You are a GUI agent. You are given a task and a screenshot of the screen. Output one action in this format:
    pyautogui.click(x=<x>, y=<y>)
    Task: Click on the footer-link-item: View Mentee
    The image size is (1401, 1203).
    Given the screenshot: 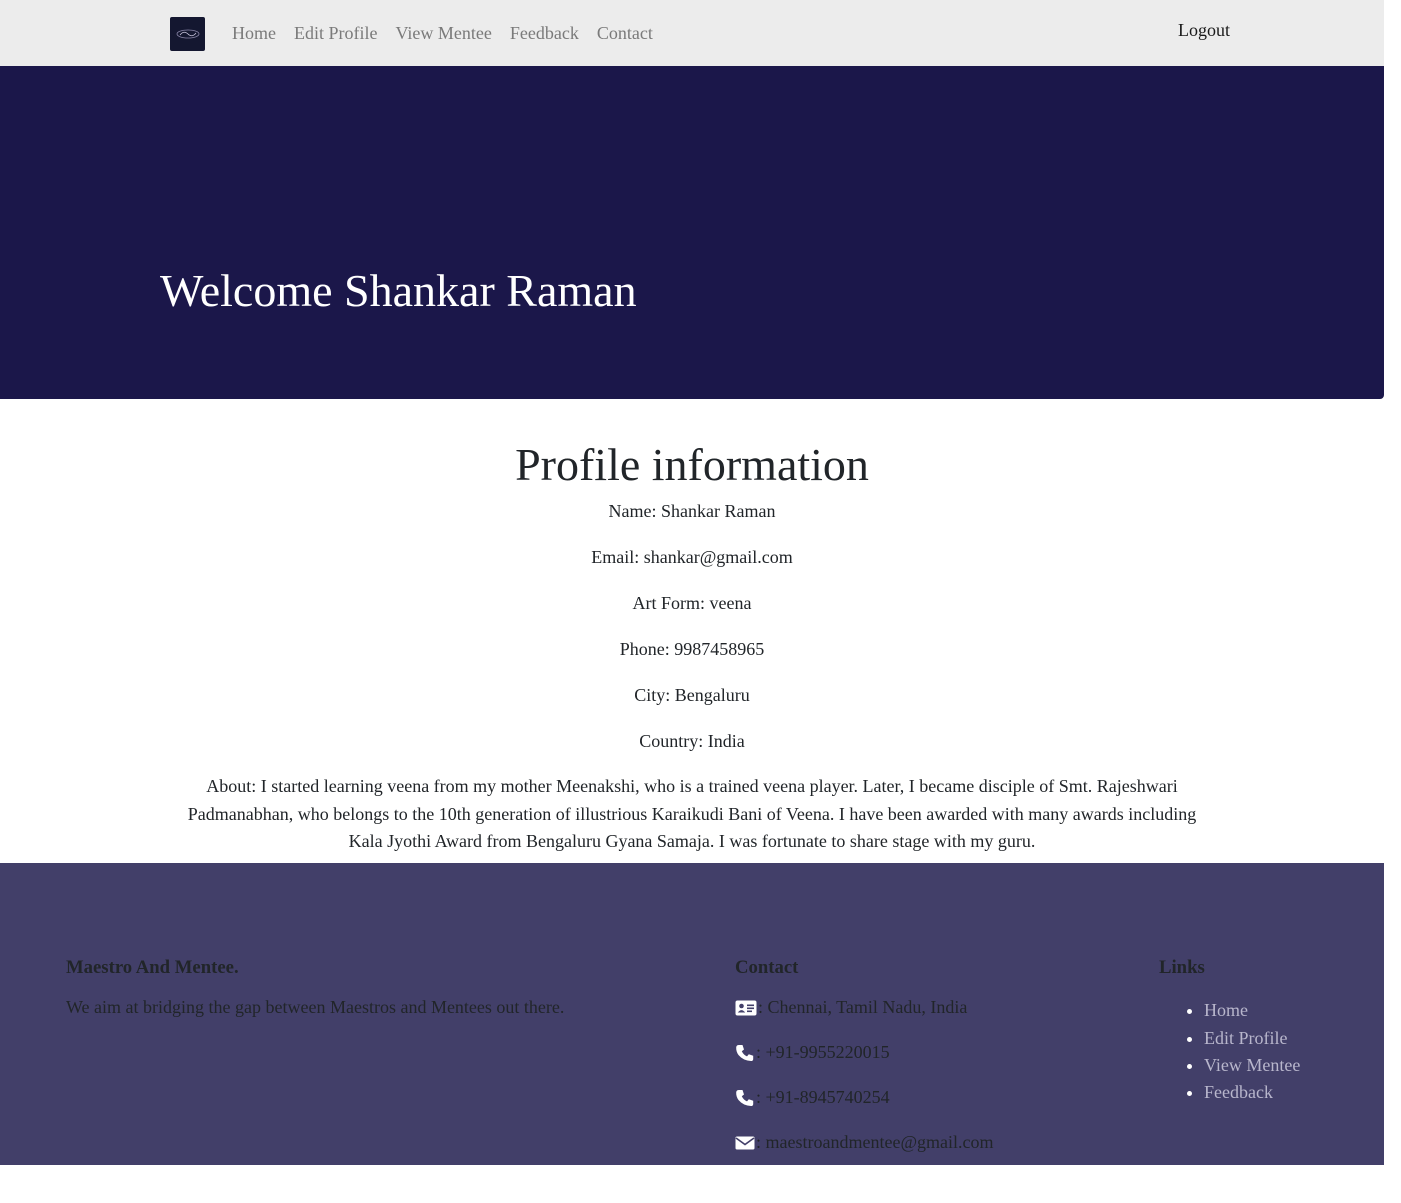 What is the action you would take?
    pyautogui.click(x=1252, y=1065)
    